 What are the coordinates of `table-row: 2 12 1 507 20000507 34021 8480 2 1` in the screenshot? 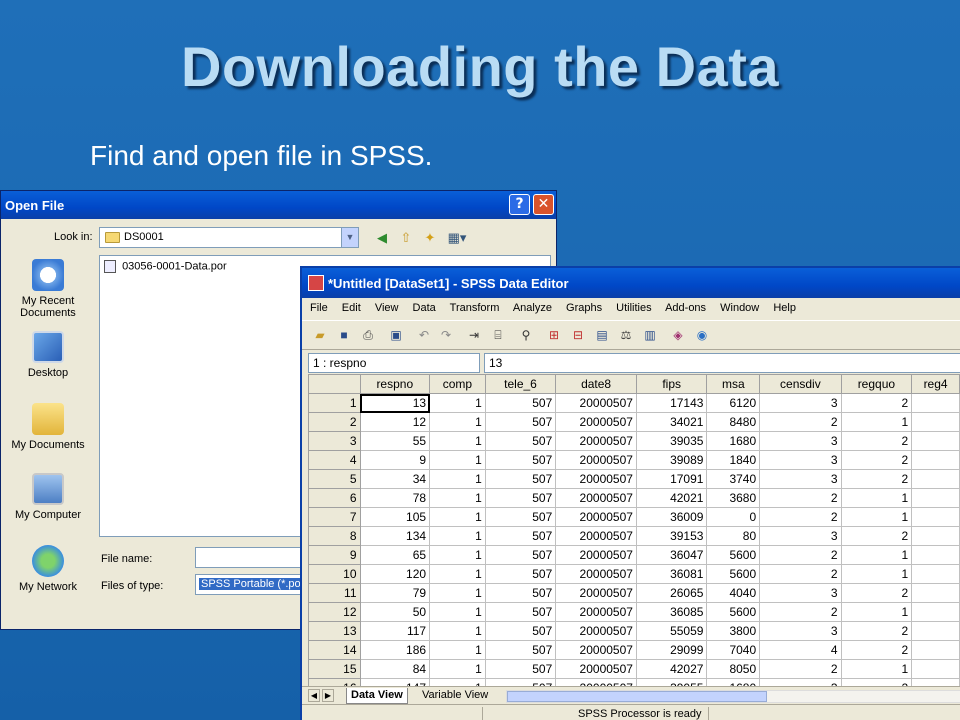 It's located at (634, 422).